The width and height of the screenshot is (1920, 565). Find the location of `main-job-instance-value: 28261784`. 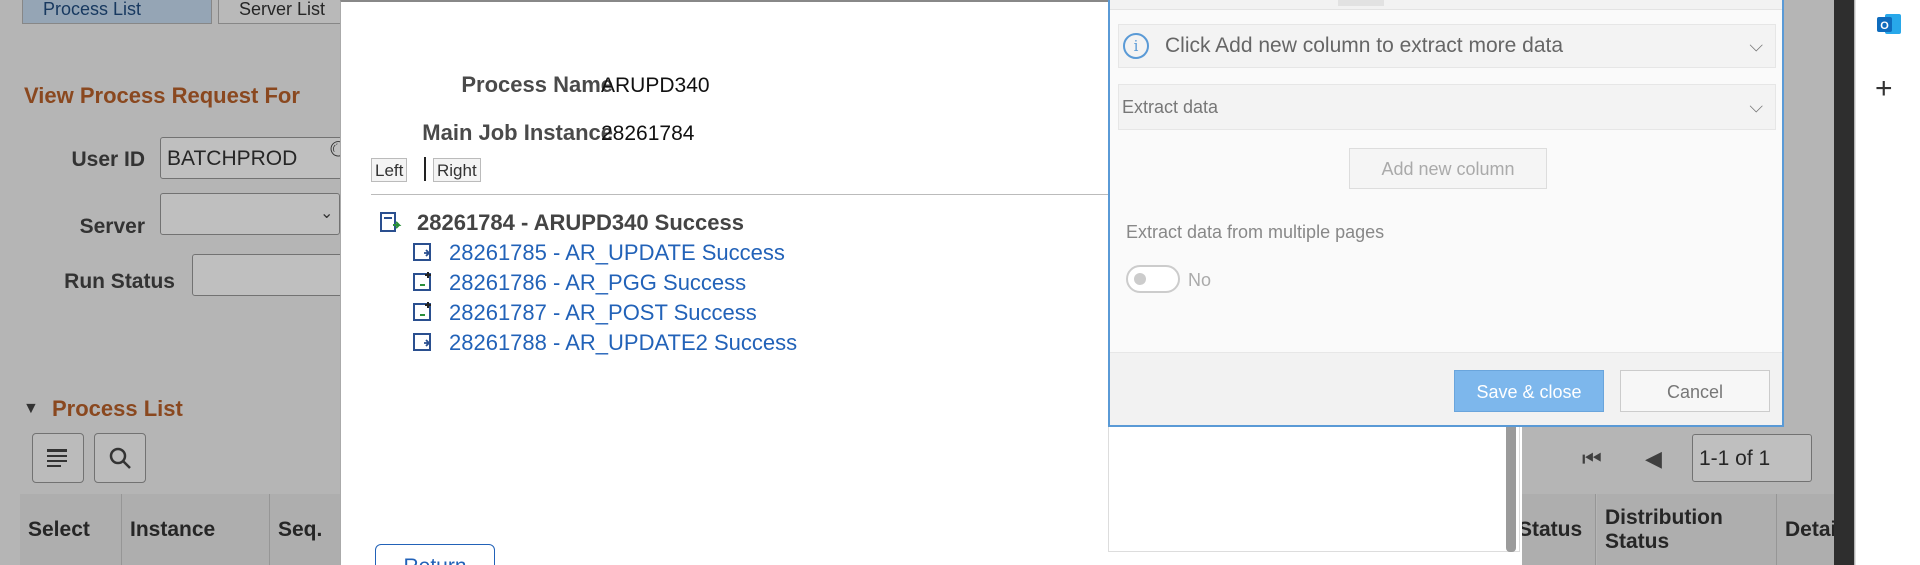

main-job-instance-value: 28261784 is located at coordinates (648, 133).